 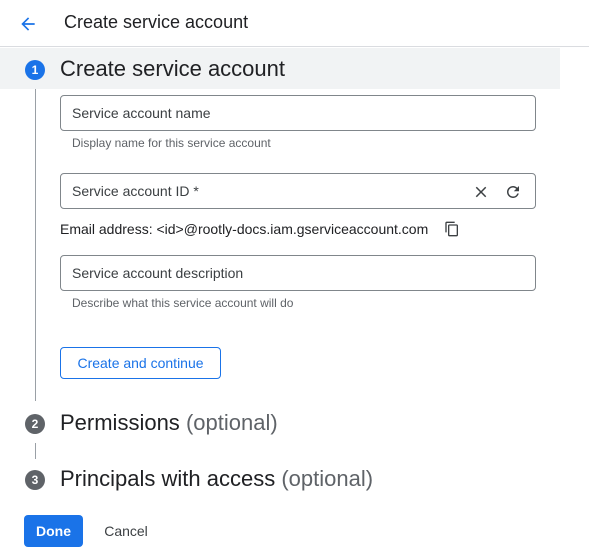 I want to click on step-1-number: 1, so click(x=35, y=70).